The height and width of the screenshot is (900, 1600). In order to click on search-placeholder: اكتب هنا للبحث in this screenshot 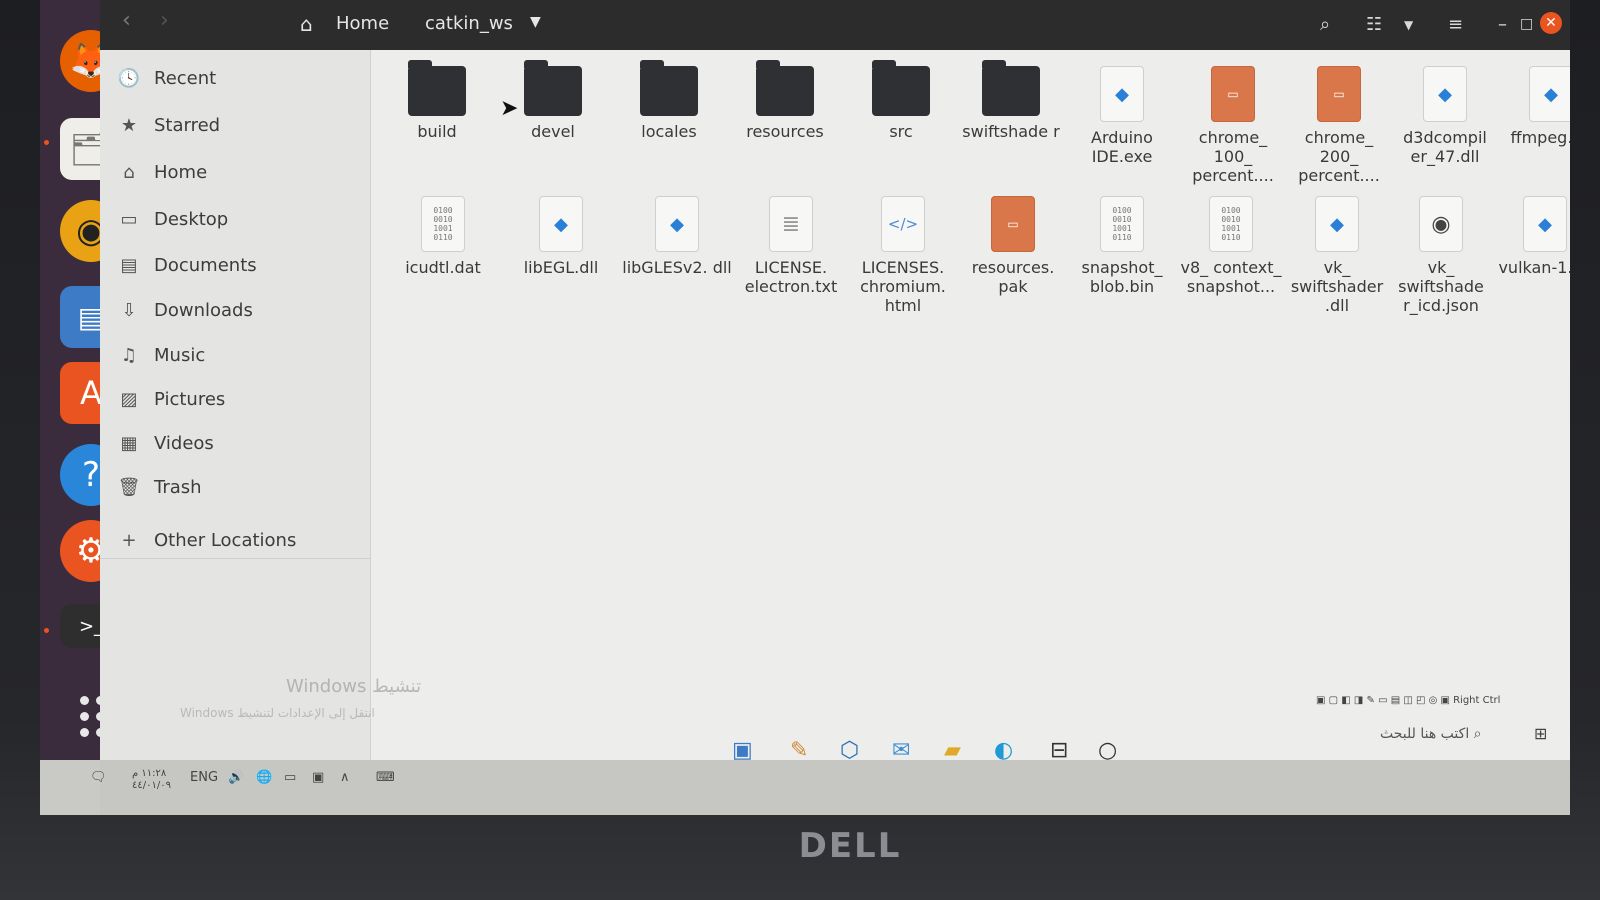, I will do `click(1425, 734)`.